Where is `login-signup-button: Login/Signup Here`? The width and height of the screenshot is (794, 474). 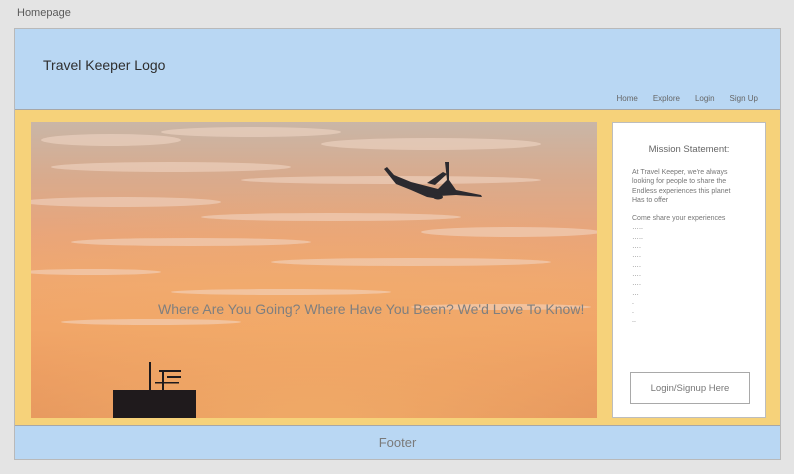 login-signup-button: Login/Signup Here is located at coordinates (690, 388).